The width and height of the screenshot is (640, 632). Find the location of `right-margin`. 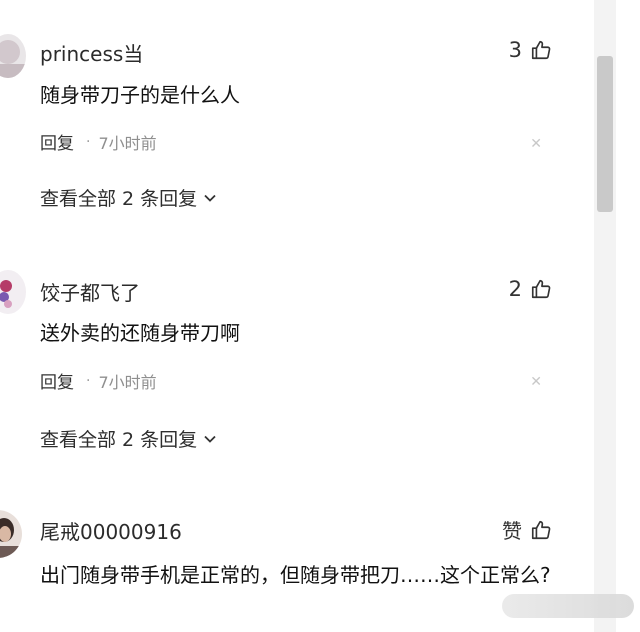

right-margin is located at coordinates (628, 316).